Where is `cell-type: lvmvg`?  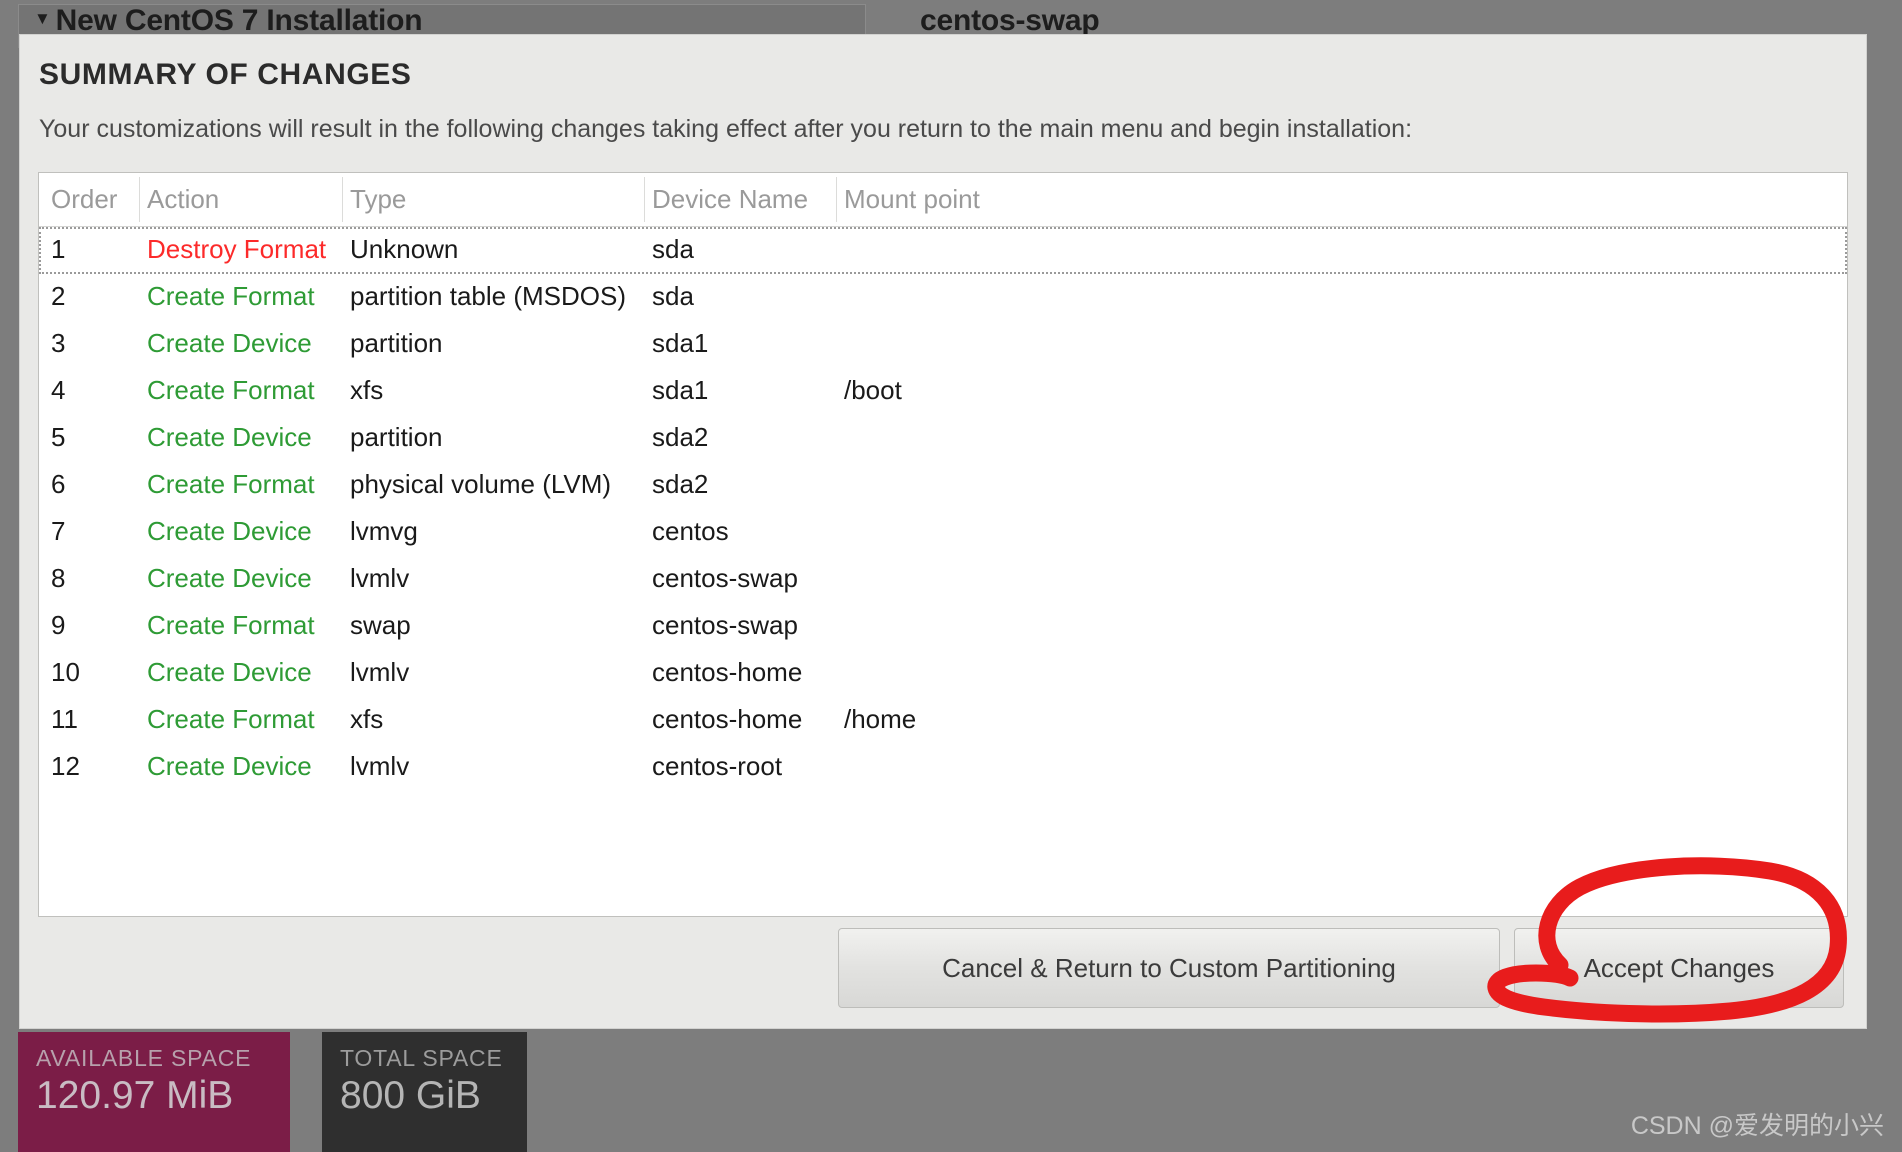 cell-type: lvmvg is located at coordinates (384, 531).